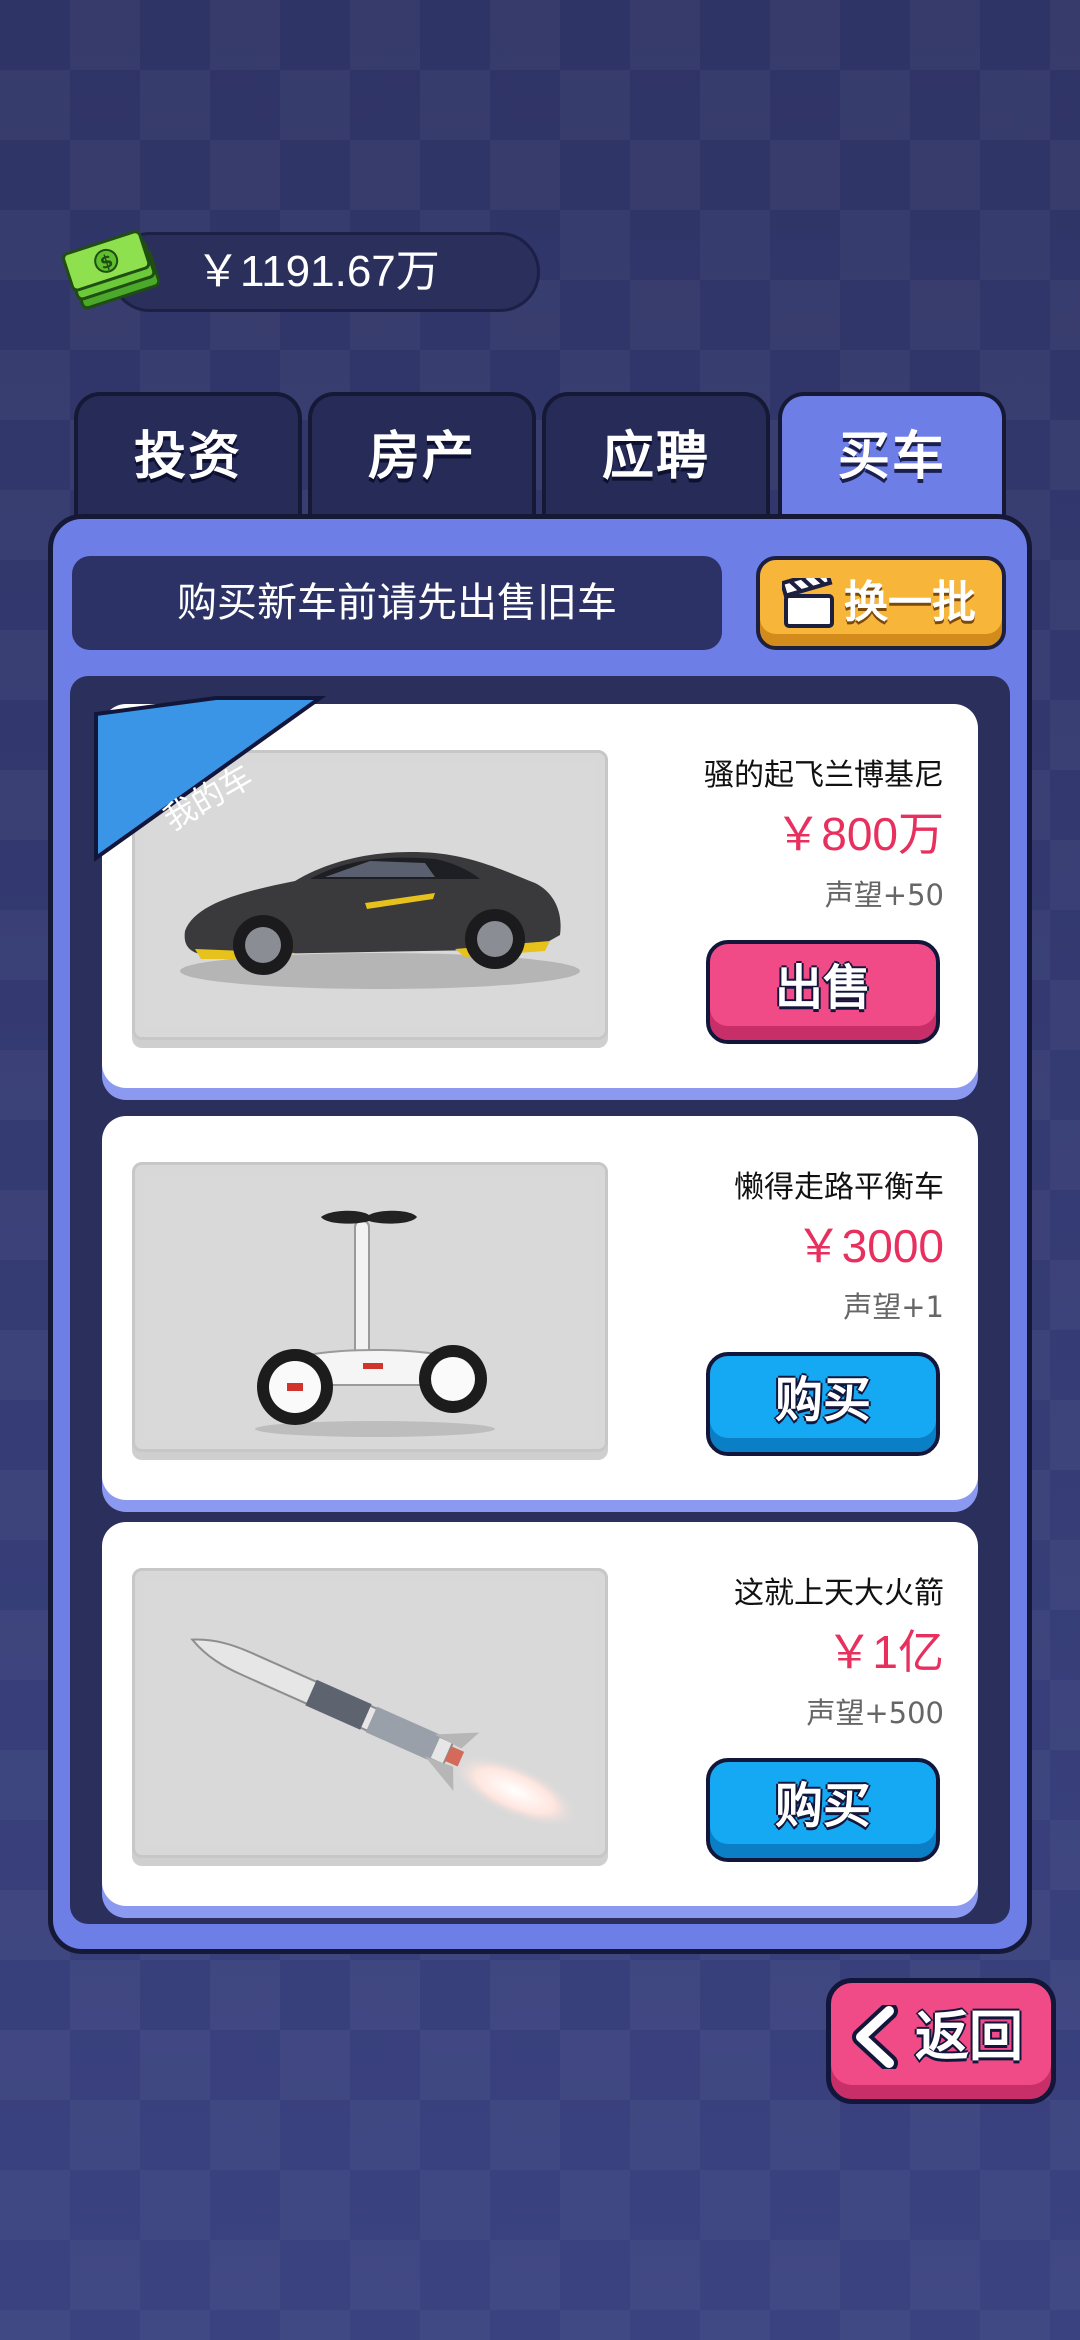 Image resolution: width=1080 pixels, height=2340 pixels. I want to click on car-price: ￥3000, so click(869, 1246).